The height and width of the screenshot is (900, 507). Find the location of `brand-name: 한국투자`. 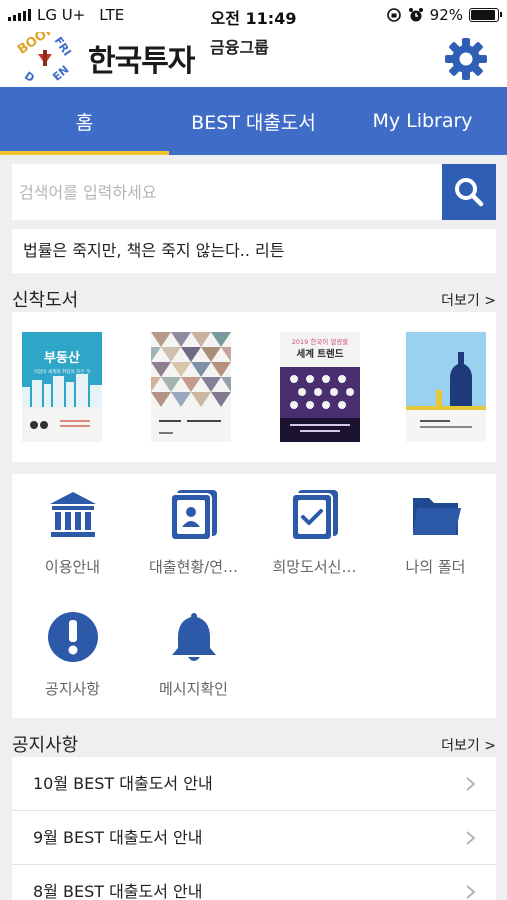

brand-name: 한국투자 is located at coordinates (141, 61).